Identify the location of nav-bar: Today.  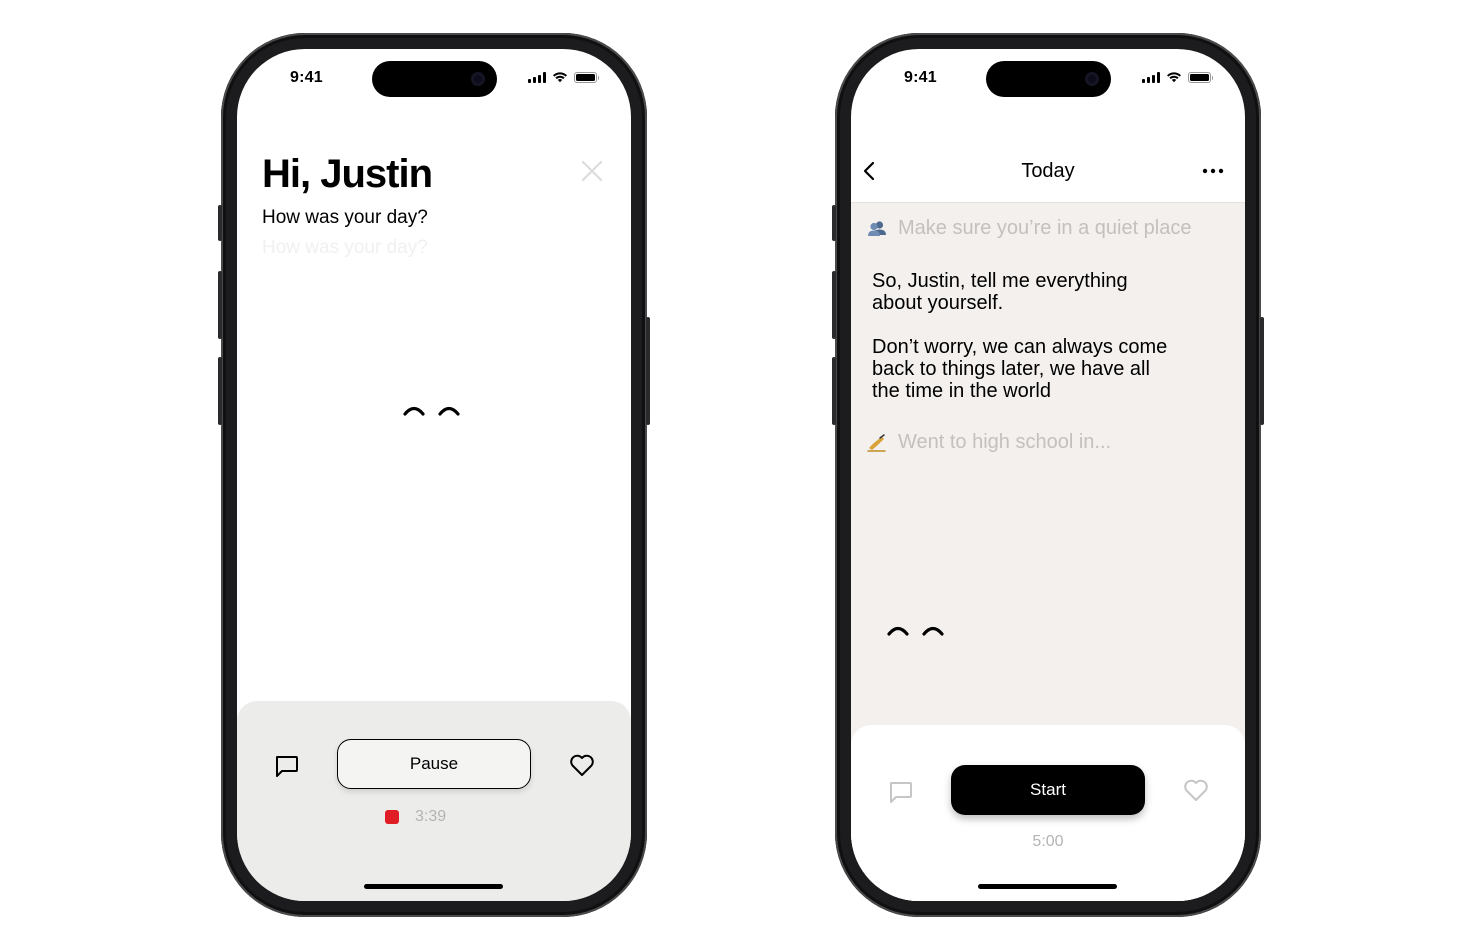
(1048, 166).